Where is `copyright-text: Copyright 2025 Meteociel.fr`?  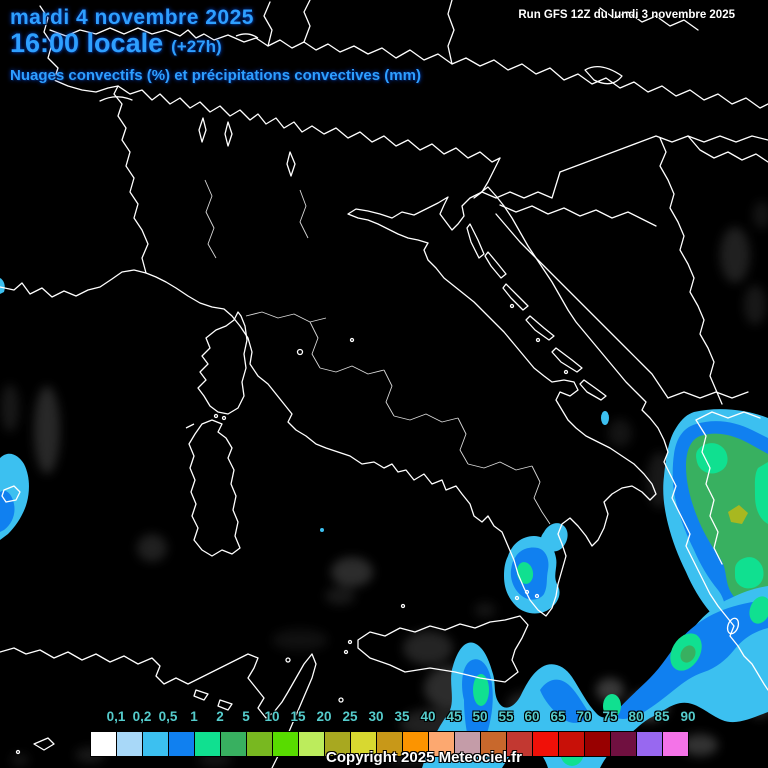
copyright-text: Copyright 2025 Meteociel.fr is located at coordinates (424, 757).